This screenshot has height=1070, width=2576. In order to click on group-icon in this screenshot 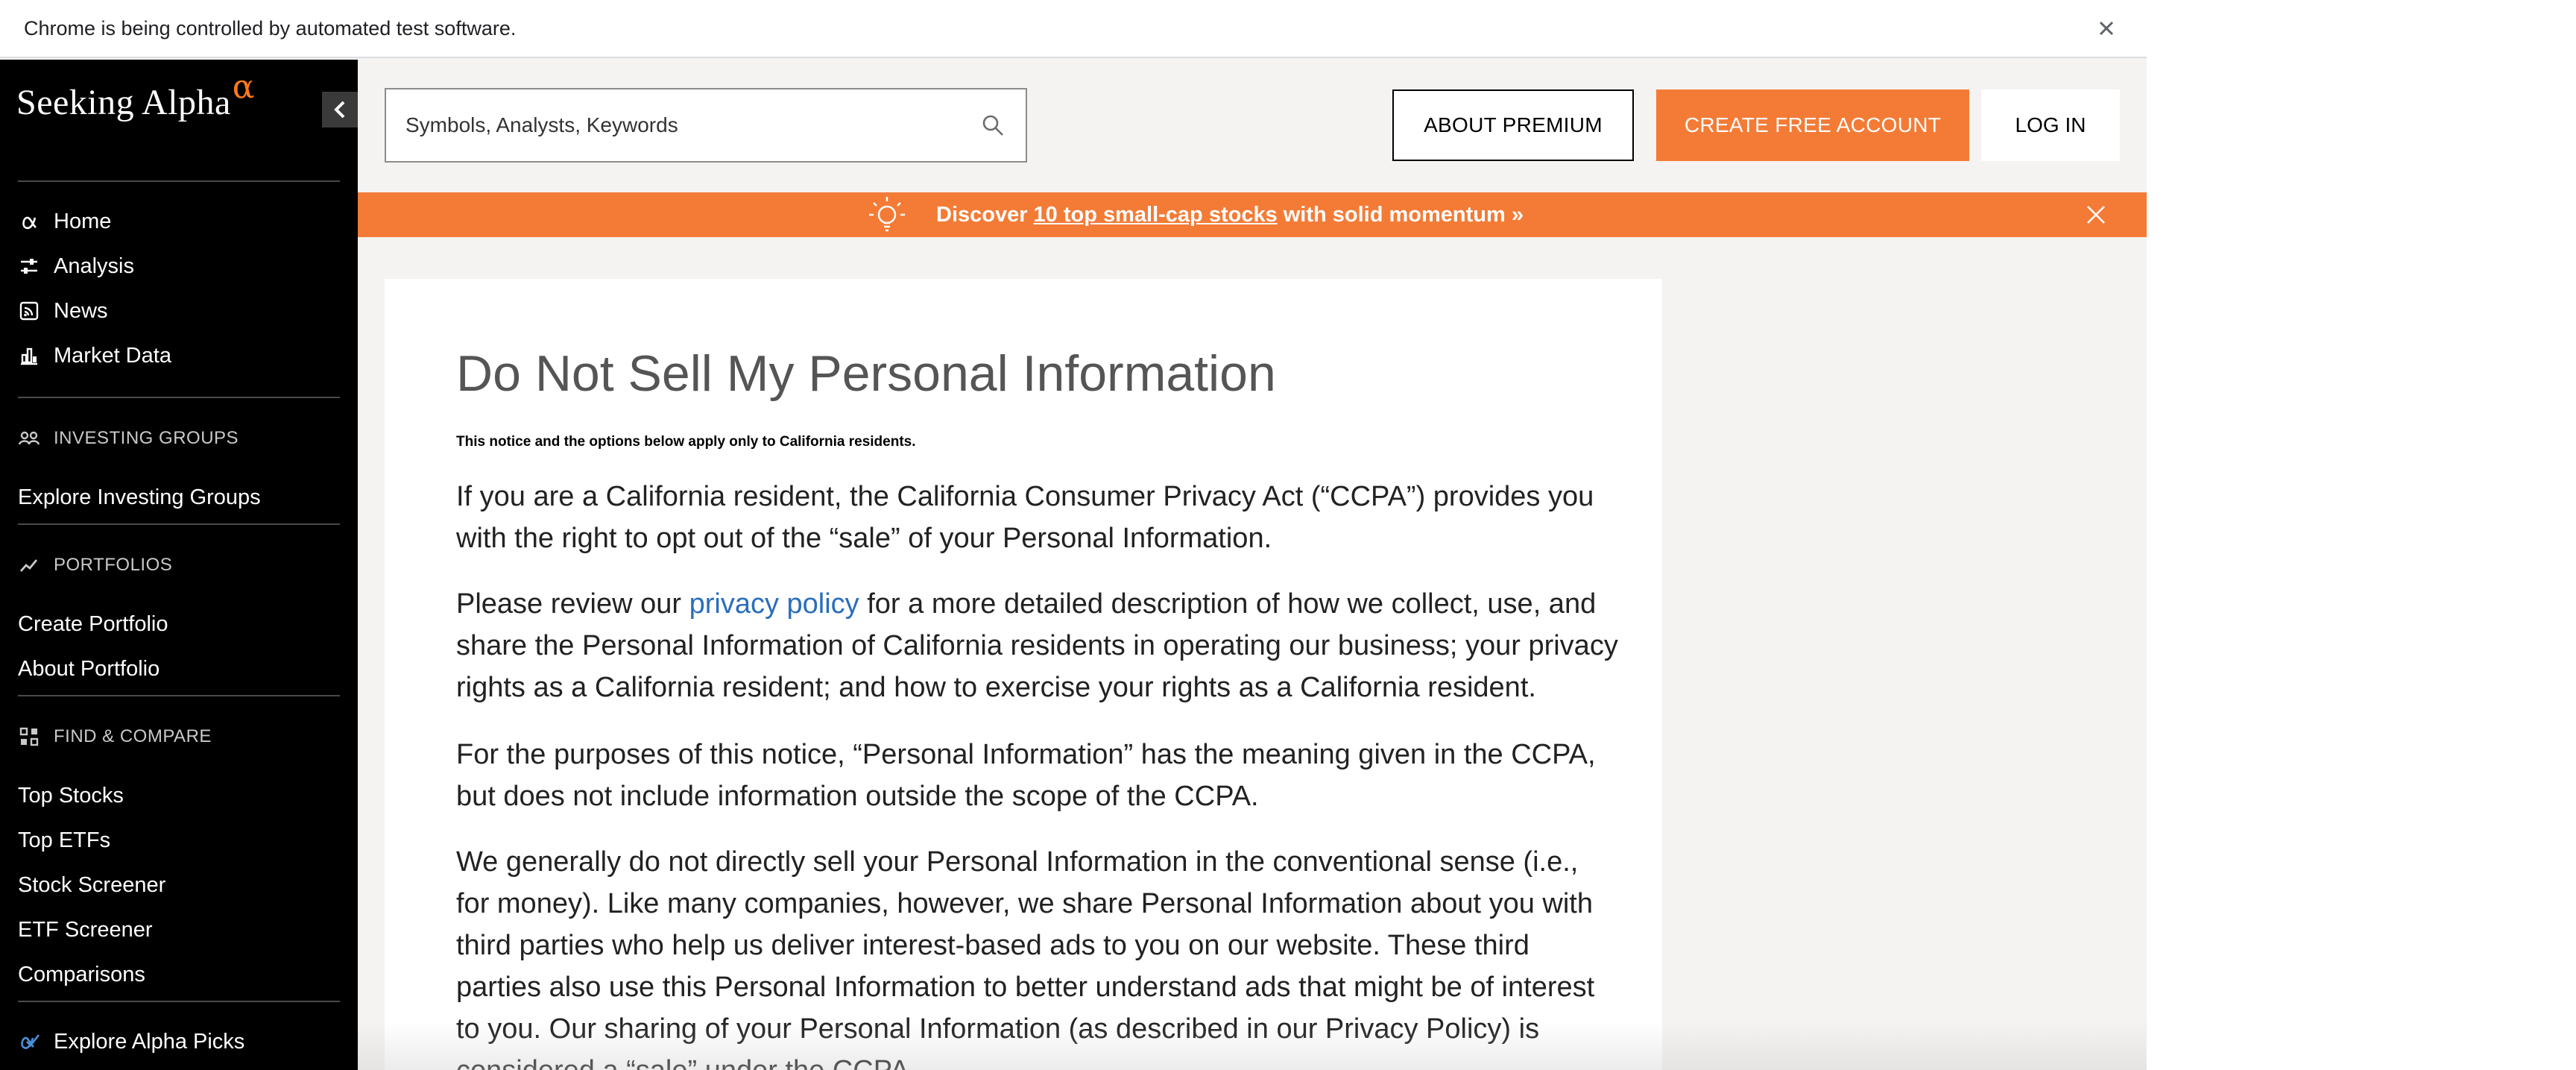, I will do `click(29, 438)`.